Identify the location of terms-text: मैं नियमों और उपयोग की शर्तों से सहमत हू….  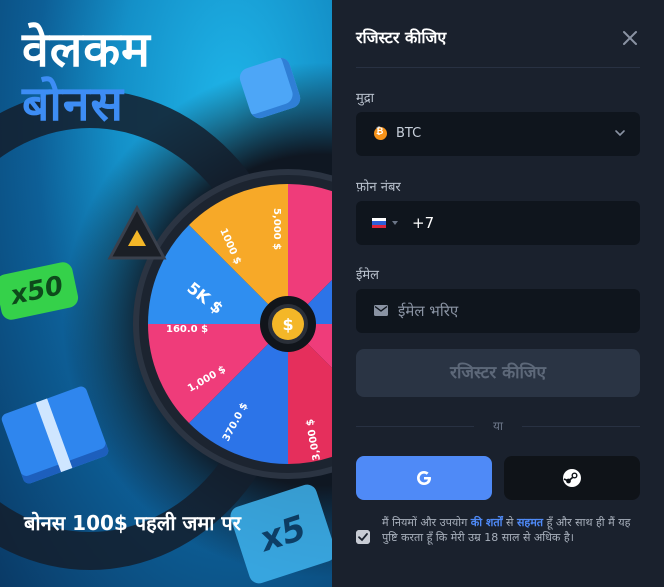
(511, 530).